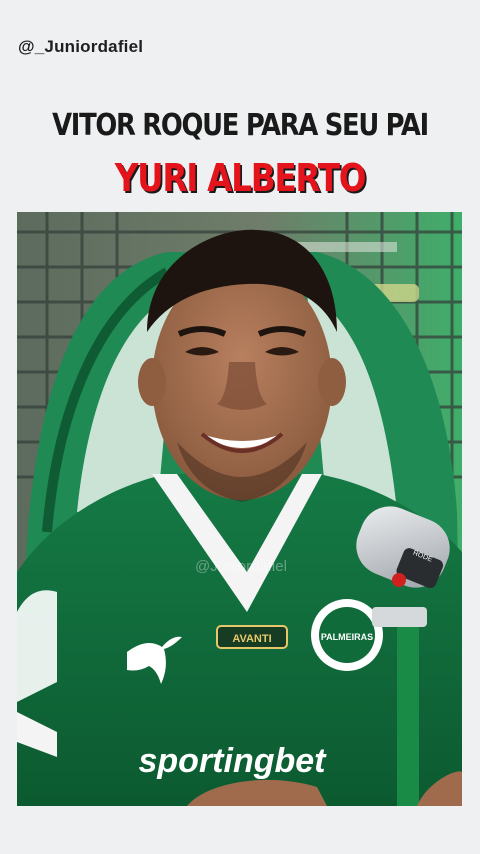 The height and width of the screenshot is (854, 480). What do you see at coordinates (240, 125) in the screenshot?
I see `headline-line-1: VITOR ROQUE PARA SEU PAI` at bounding box center [240, 125].